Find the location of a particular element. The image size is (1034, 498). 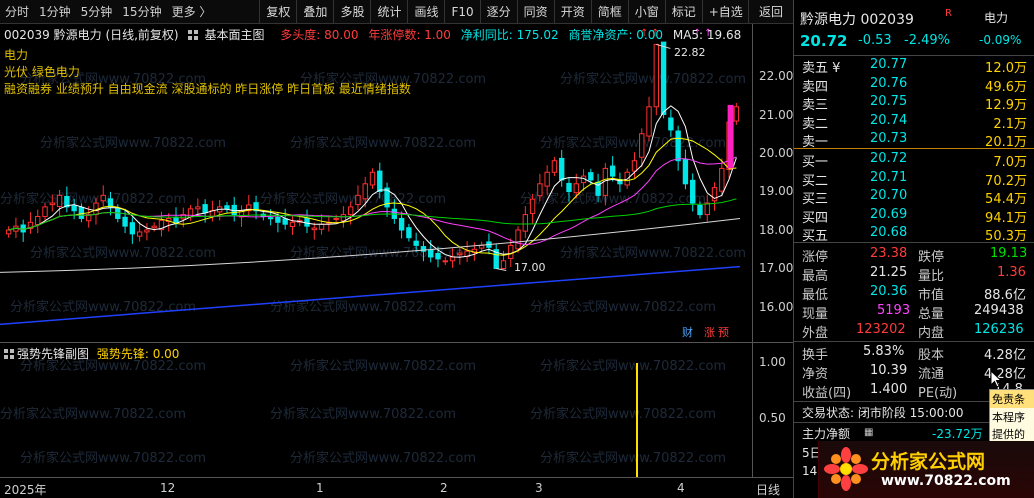

back-button: 返回 is located at coordinates (770, 12).